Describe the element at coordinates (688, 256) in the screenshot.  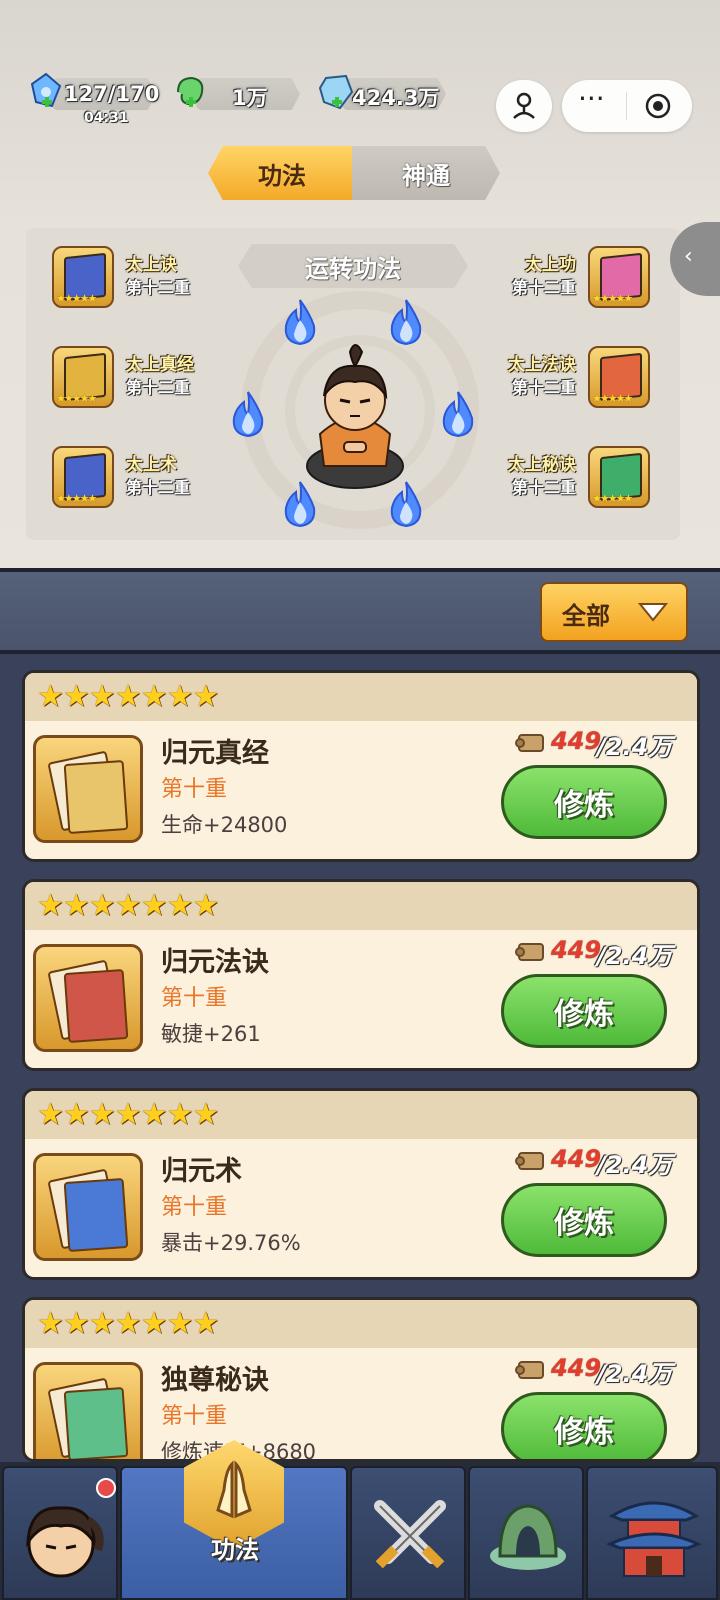
I see `chevron-left-icon: ‹` at that location.